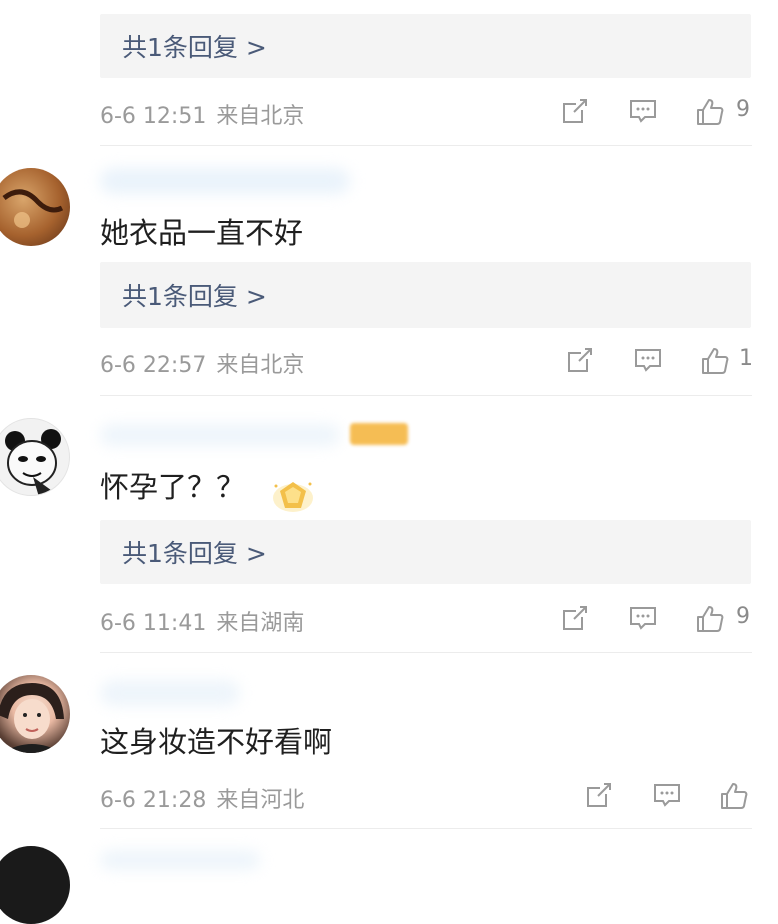 Image resolution: width=778 pixels, height=924 pixels. Describe the element at coordinates (202, 233) in the screenshot. I see `comment-text: 她衣品一直不好` at that location.